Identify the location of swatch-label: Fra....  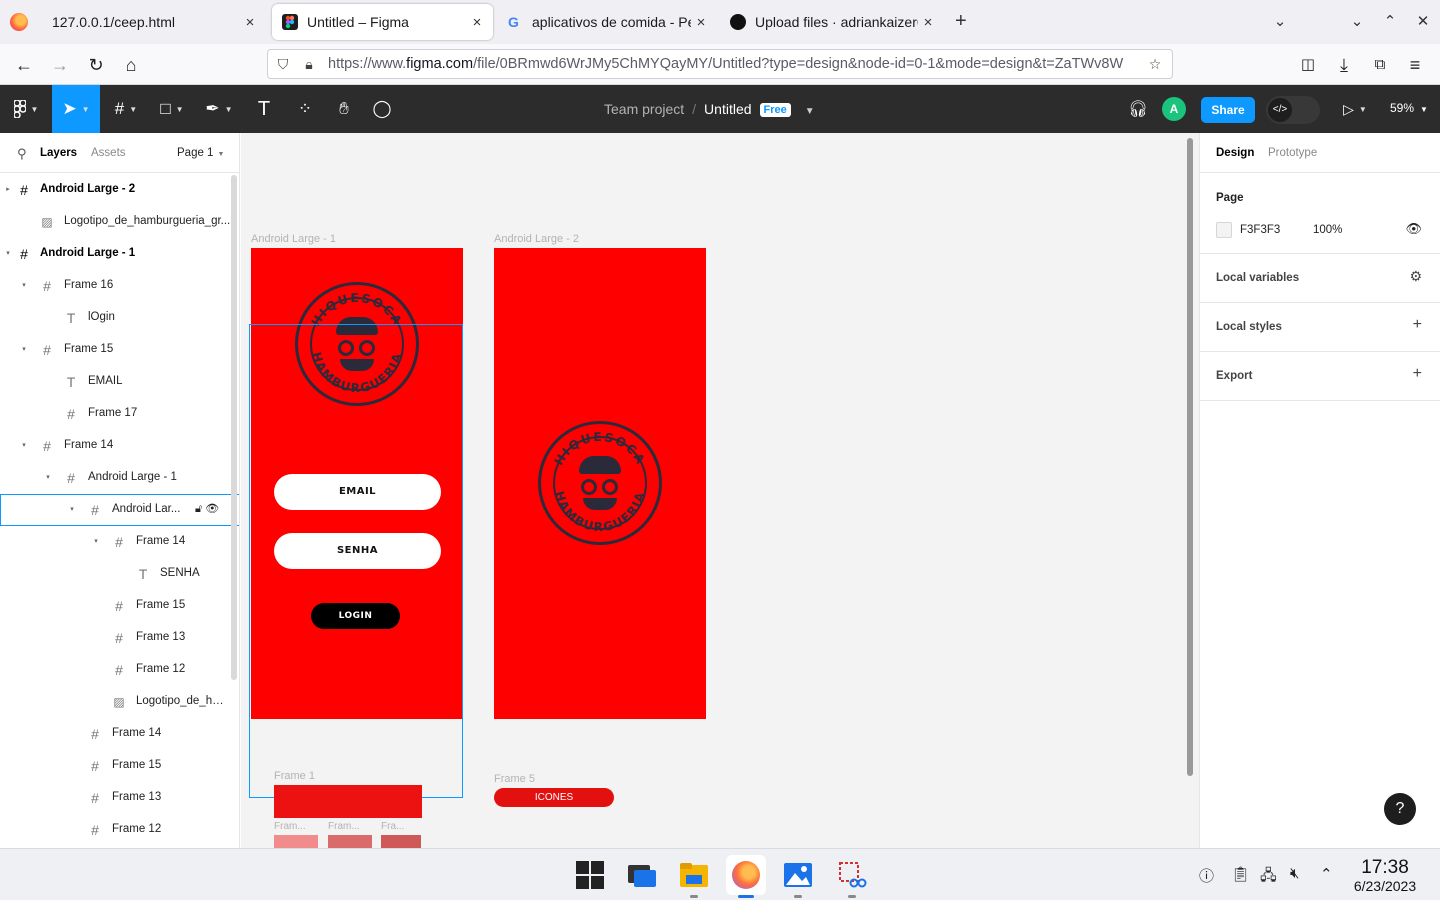
(392, 826).